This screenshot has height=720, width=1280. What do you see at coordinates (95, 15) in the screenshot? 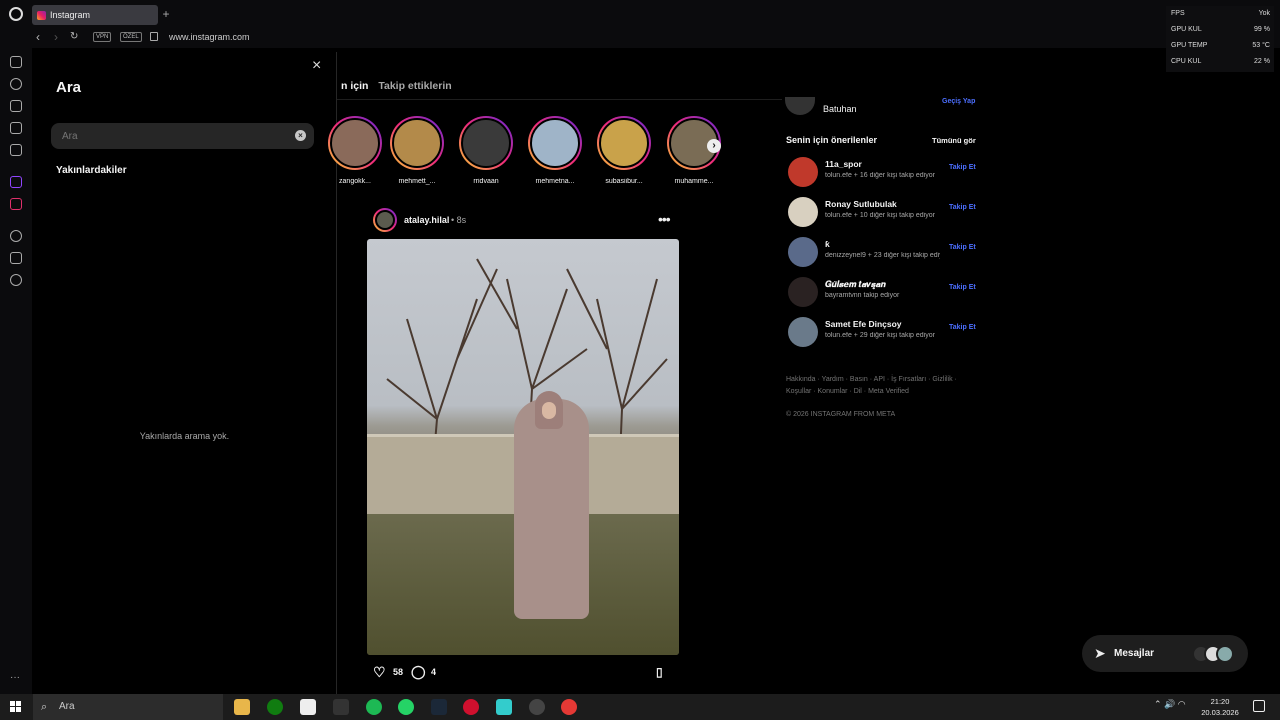
I see `browser-tab-instagram: Instagram` at bounding box center [95, 15].